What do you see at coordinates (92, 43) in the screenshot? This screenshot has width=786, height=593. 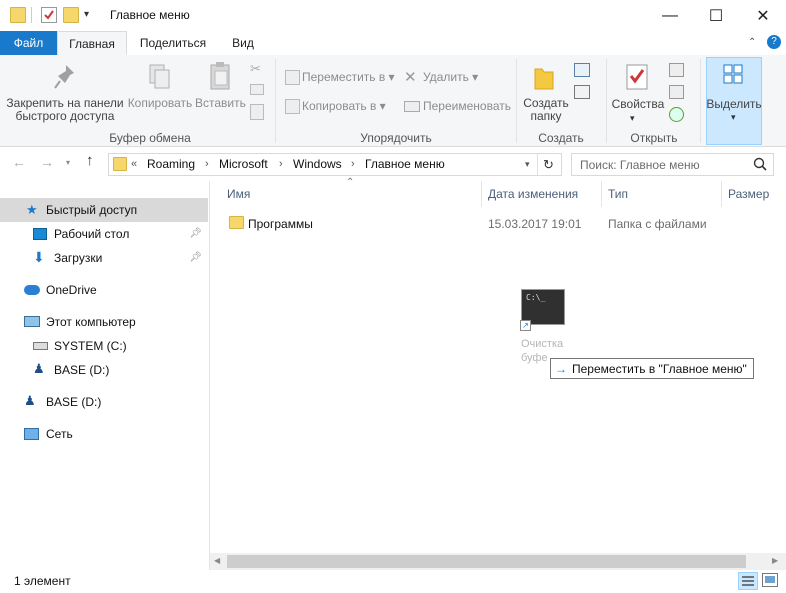 I see `tab-home: Главная` at bounding box center [92, 43].